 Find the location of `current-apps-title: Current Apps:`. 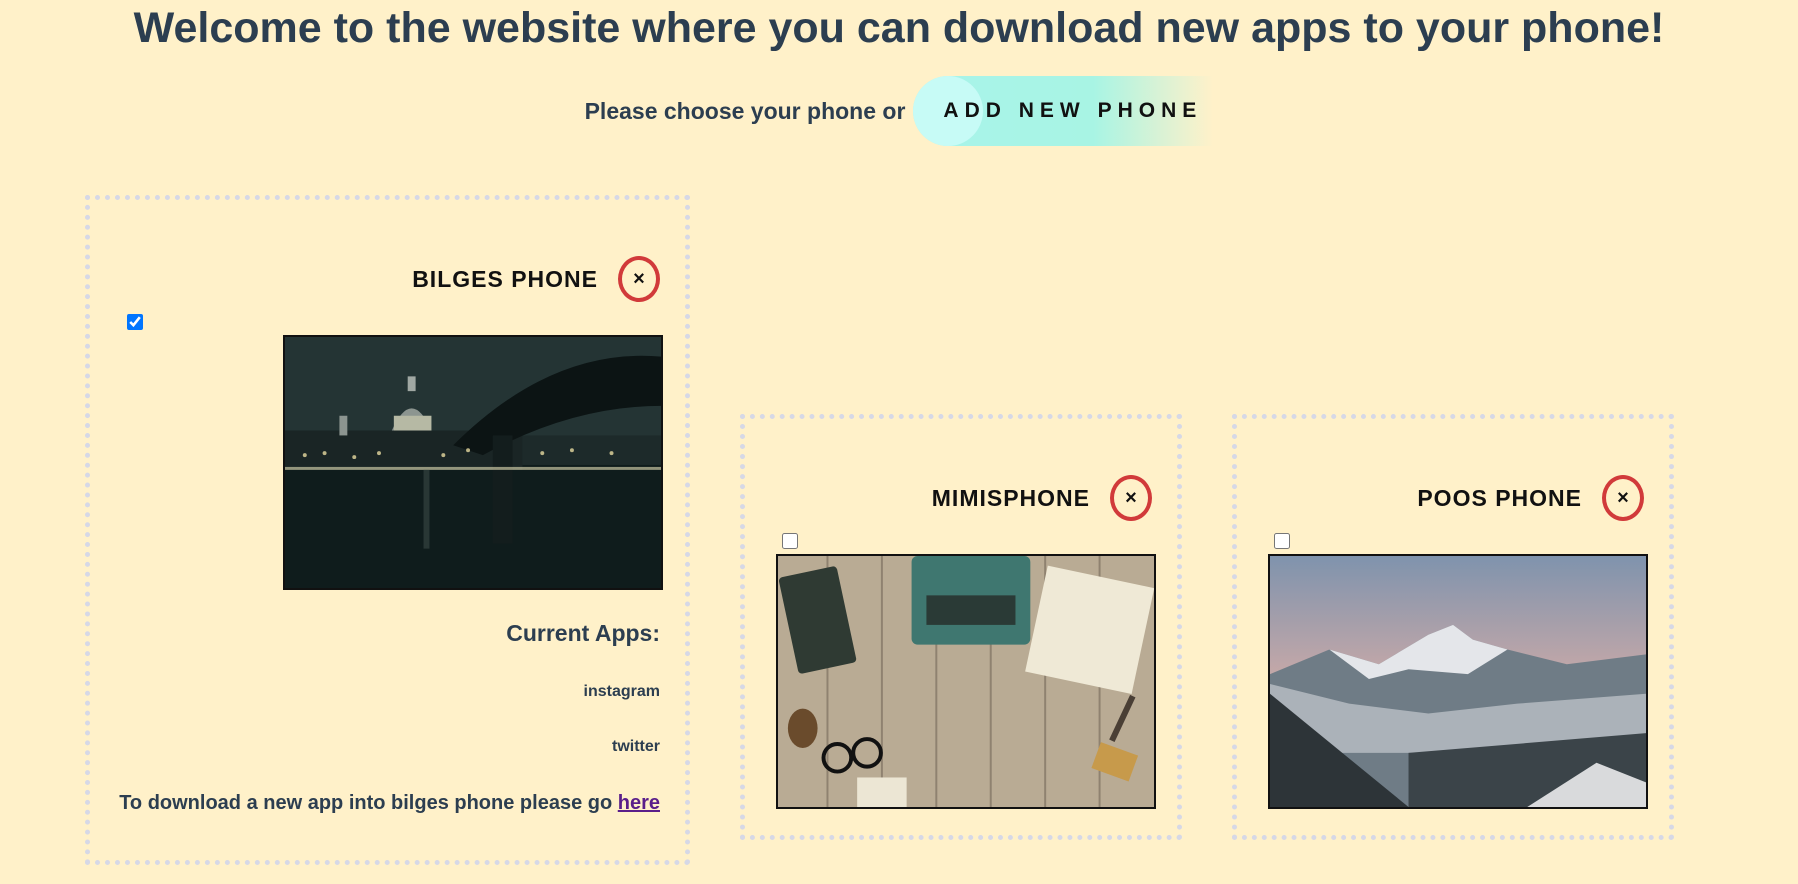

current-apps-title: Current Apps: is located at coordinates (583, 633).